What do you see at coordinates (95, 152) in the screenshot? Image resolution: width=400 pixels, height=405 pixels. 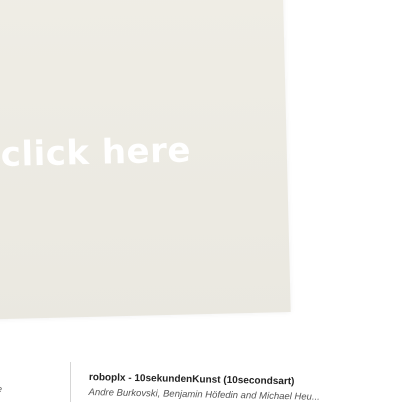 I see `click-here-link: click here` at bounding box center [95, 152].